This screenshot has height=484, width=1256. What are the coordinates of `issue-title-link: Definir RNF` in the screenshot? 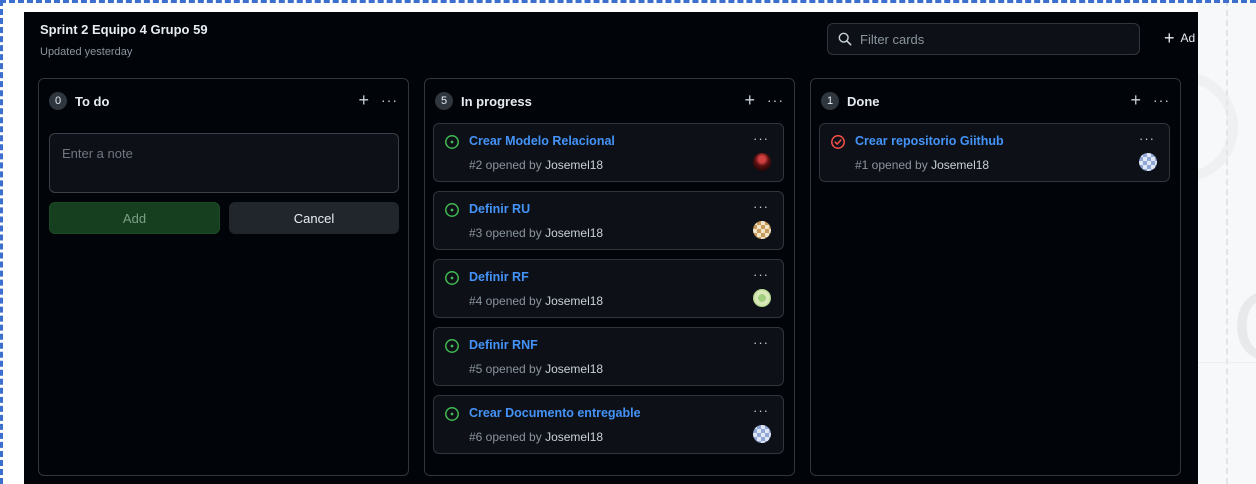 It's located at (503, 345).